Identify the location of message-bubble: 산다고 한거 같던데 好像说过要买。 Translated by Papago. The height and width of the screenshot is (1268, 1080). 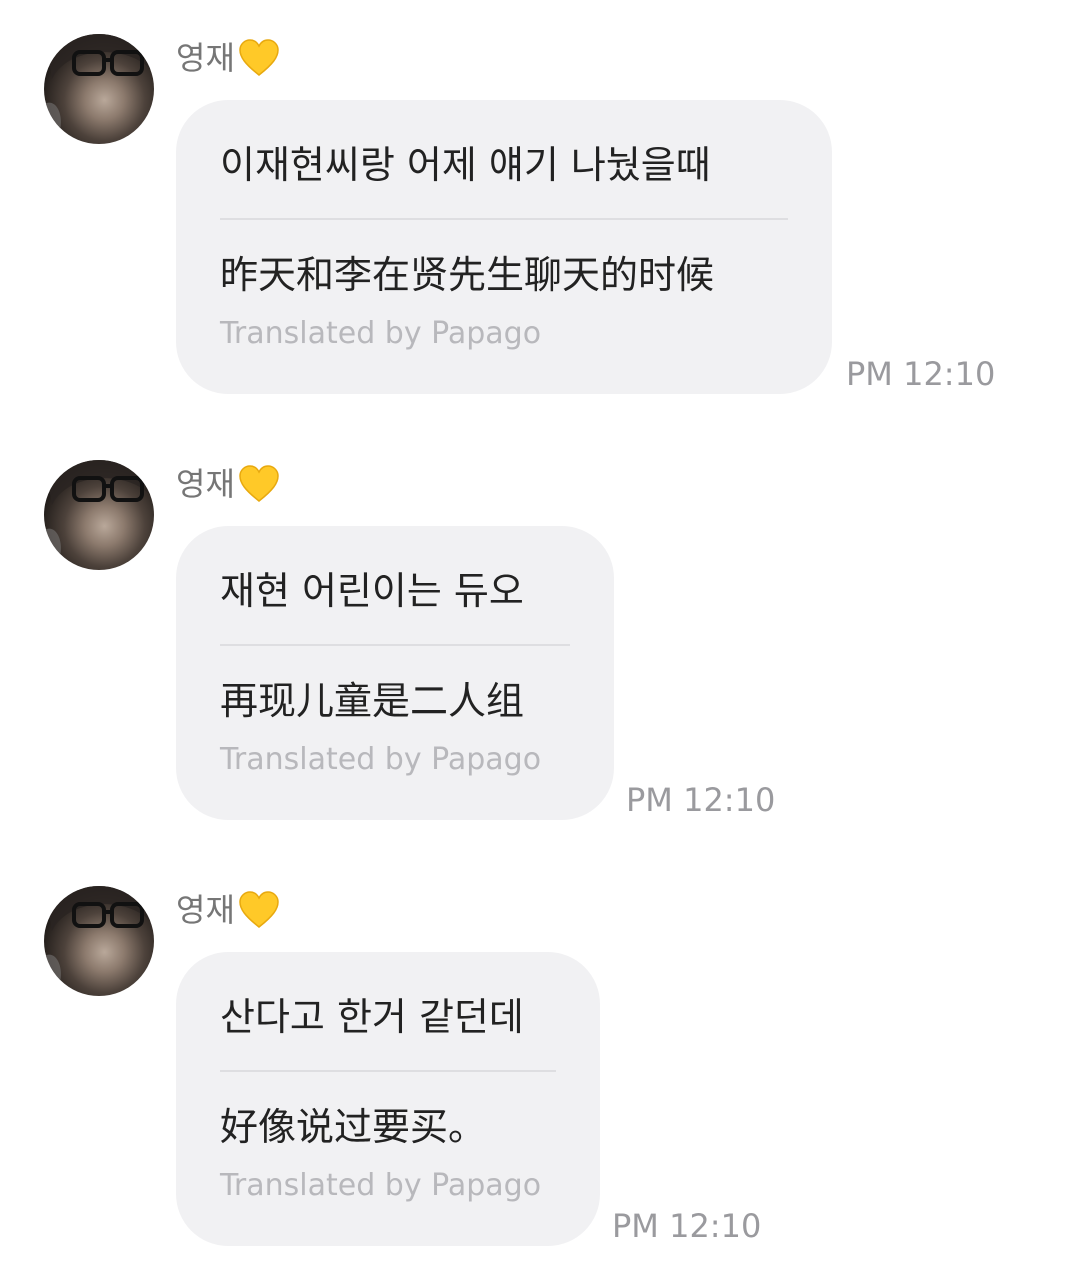
(388, 1099).